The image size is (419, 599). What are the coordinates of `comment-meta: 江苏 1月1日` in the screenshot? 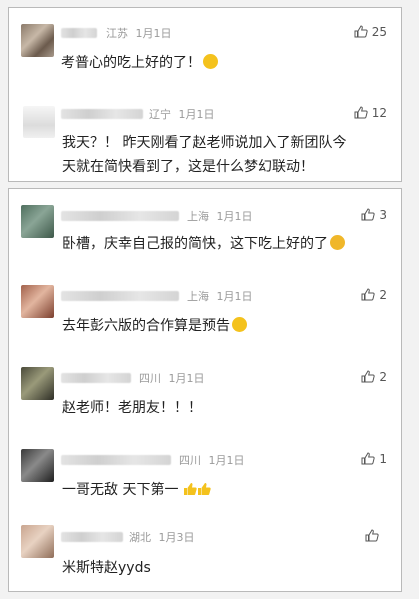 It's located at (139, 33).